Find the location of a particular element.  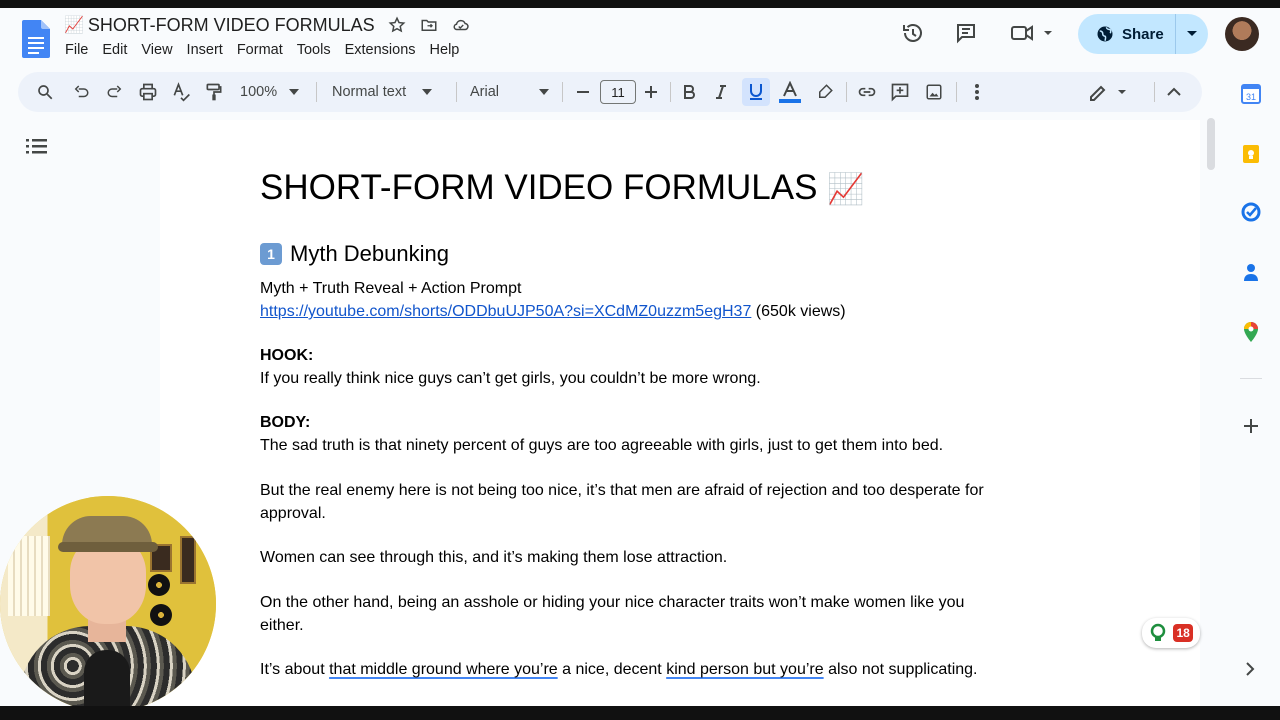

text-color-icon is located at coordinates (790, 92).